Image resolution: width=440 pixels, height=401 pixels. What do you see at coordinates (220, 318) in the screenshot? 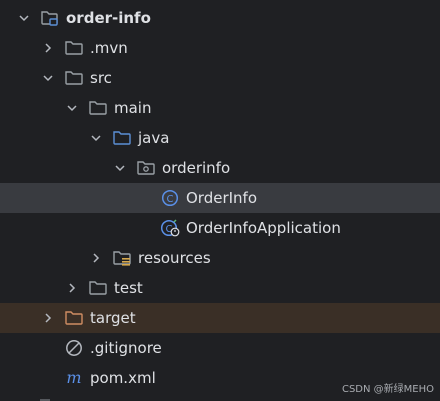
I see `tree-item-target: target` at bounding box center [220, 318].